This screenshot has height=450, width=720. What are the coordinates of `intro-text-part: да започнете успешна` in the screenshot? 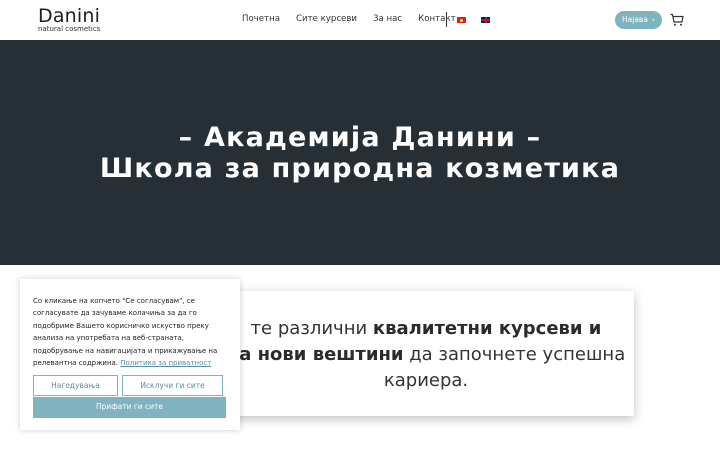 It's located at (514, 354).